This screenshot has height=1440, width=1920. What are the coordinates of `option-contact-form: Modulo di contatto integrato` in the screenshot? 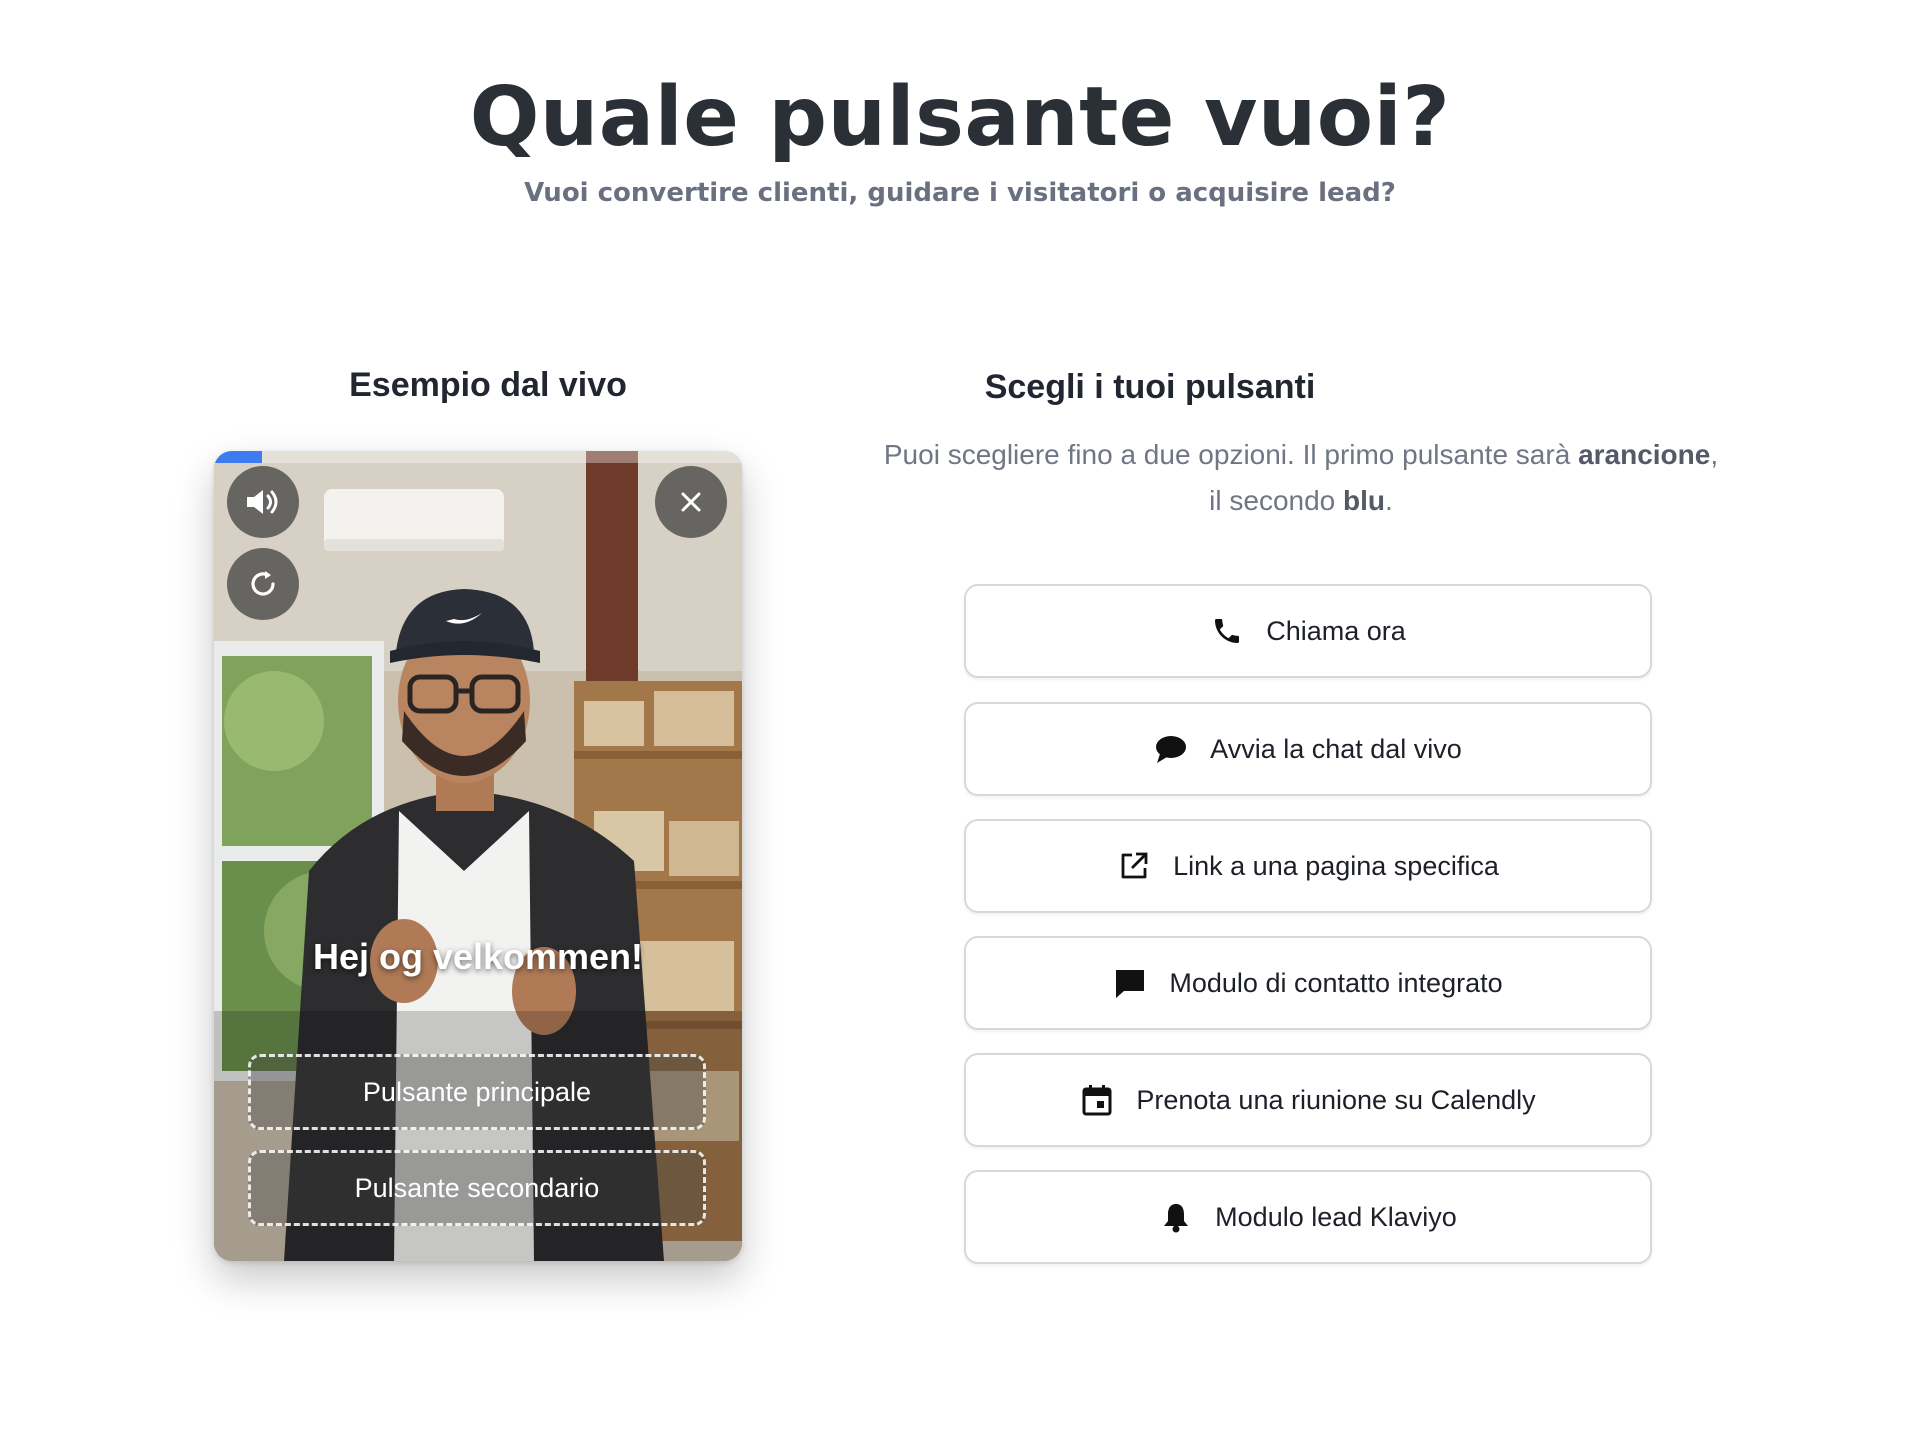 It's located at (1308, 983).